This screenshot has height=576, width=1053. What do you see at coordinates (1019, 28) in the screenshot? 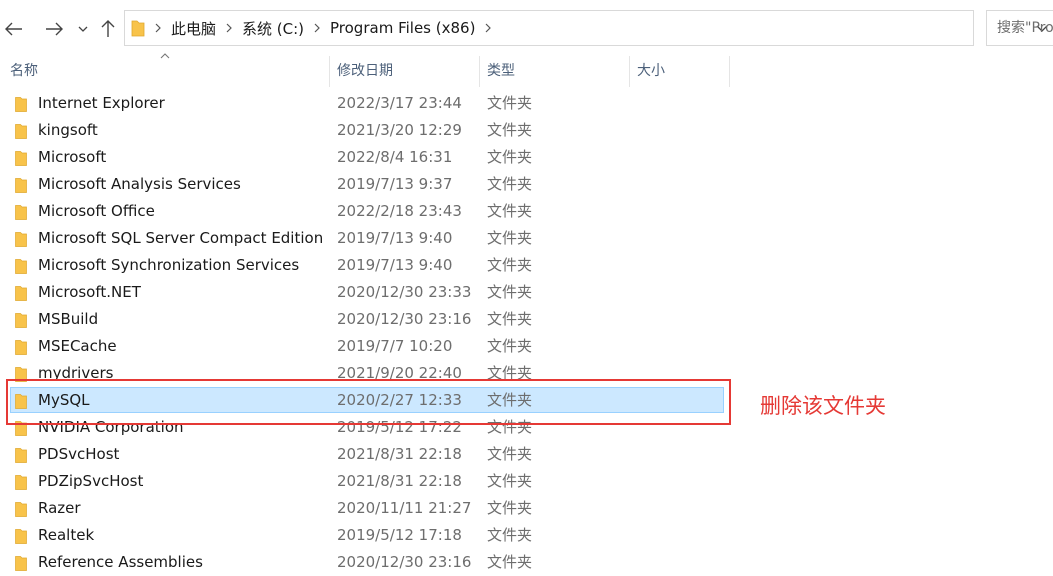
I see `search-input: 搜索"Program Files (x86)"` at bounding box center [1019, 28].